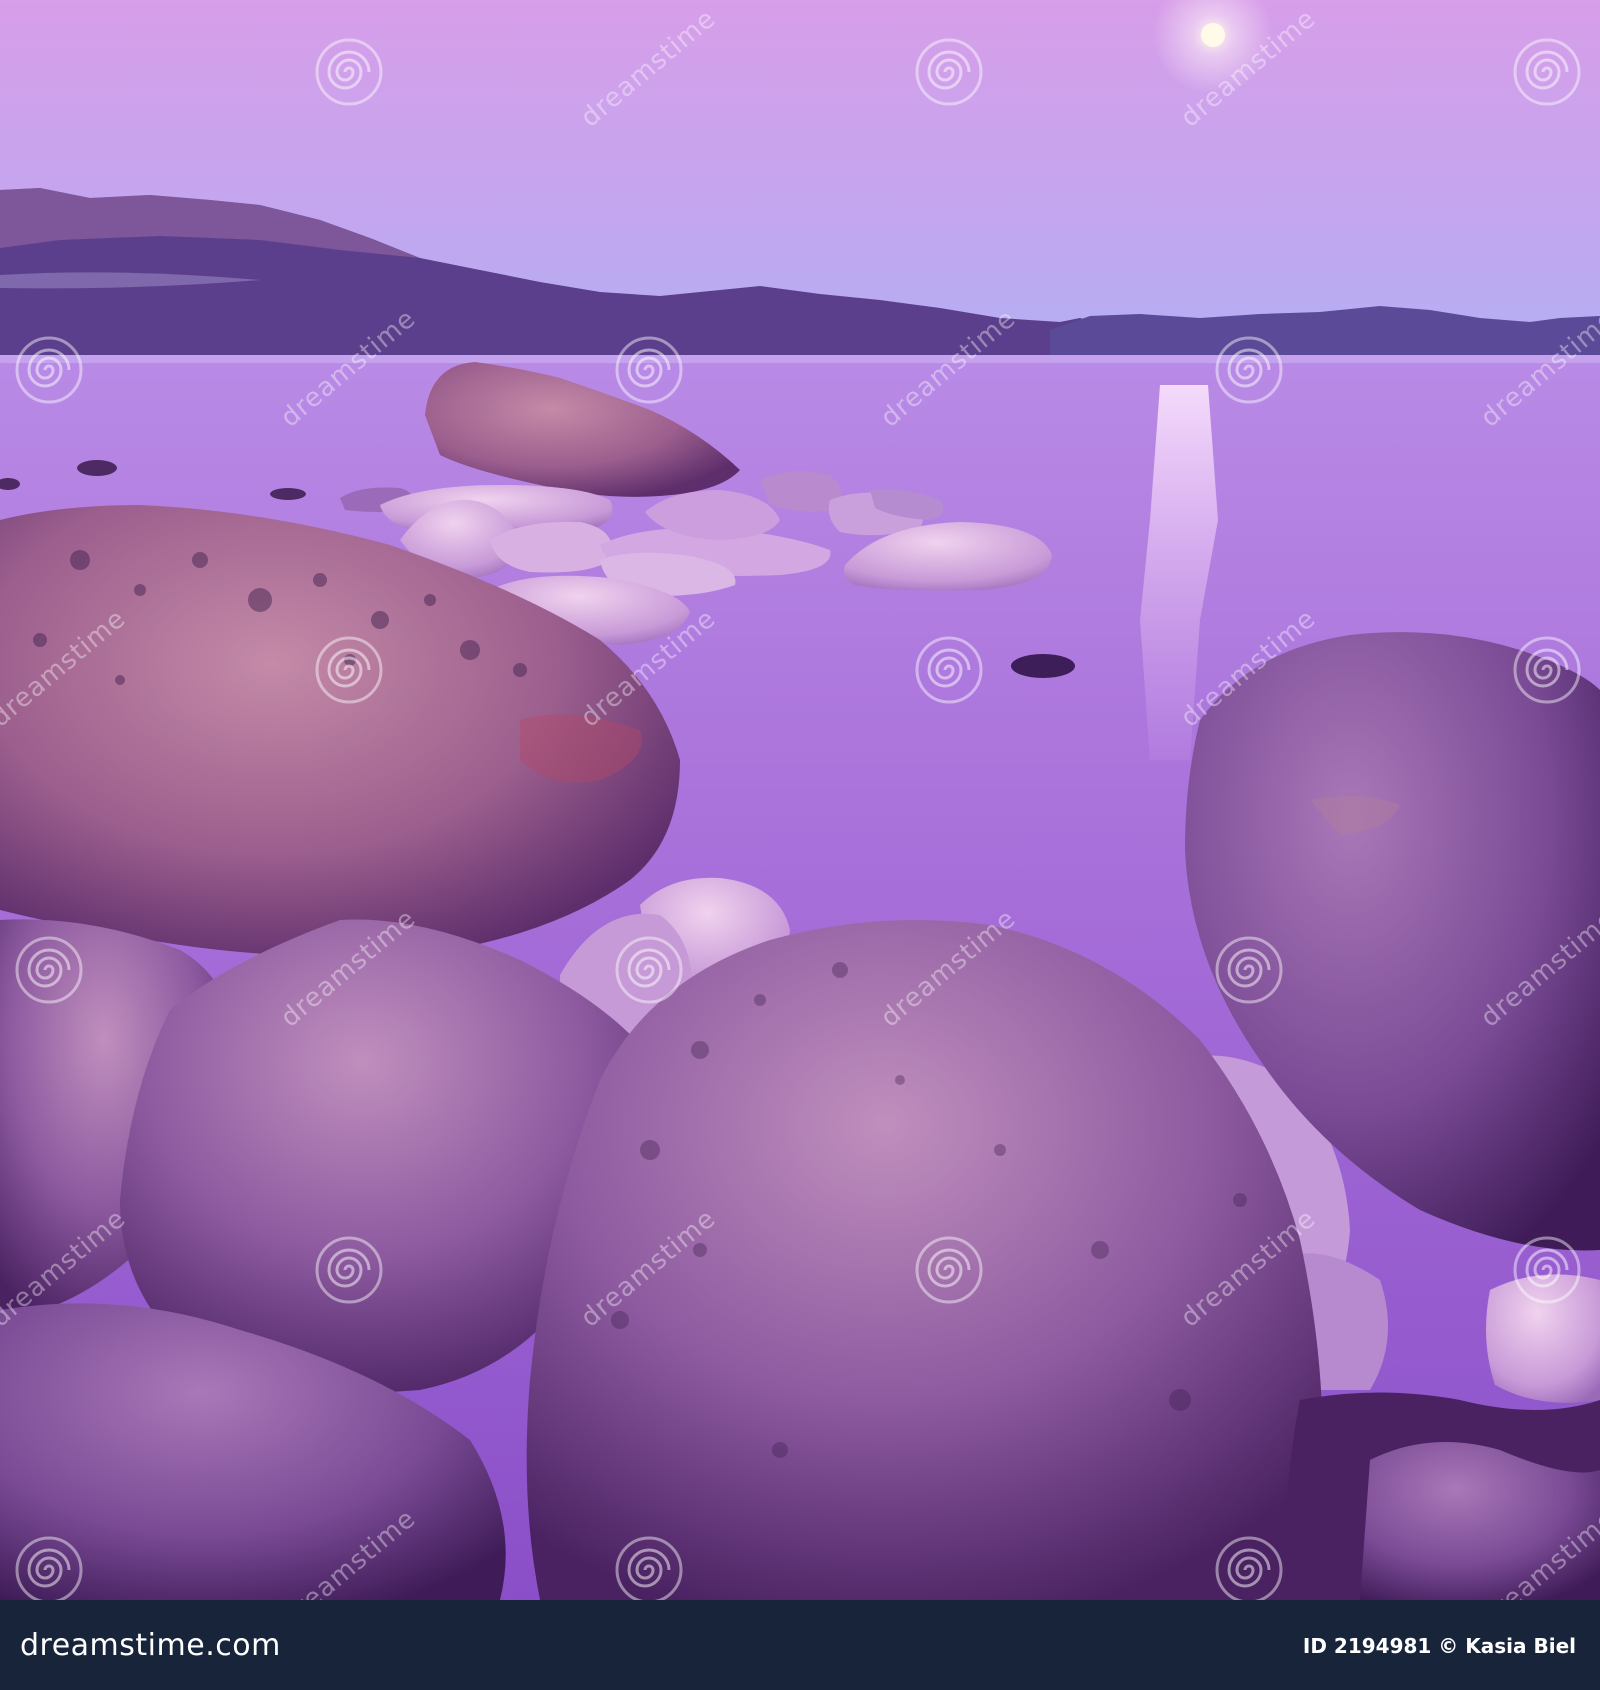  What do you see at coordinates (1043, 666) in the screenshot?
I see `submerged-rock` at bounding box center [1043, 666].